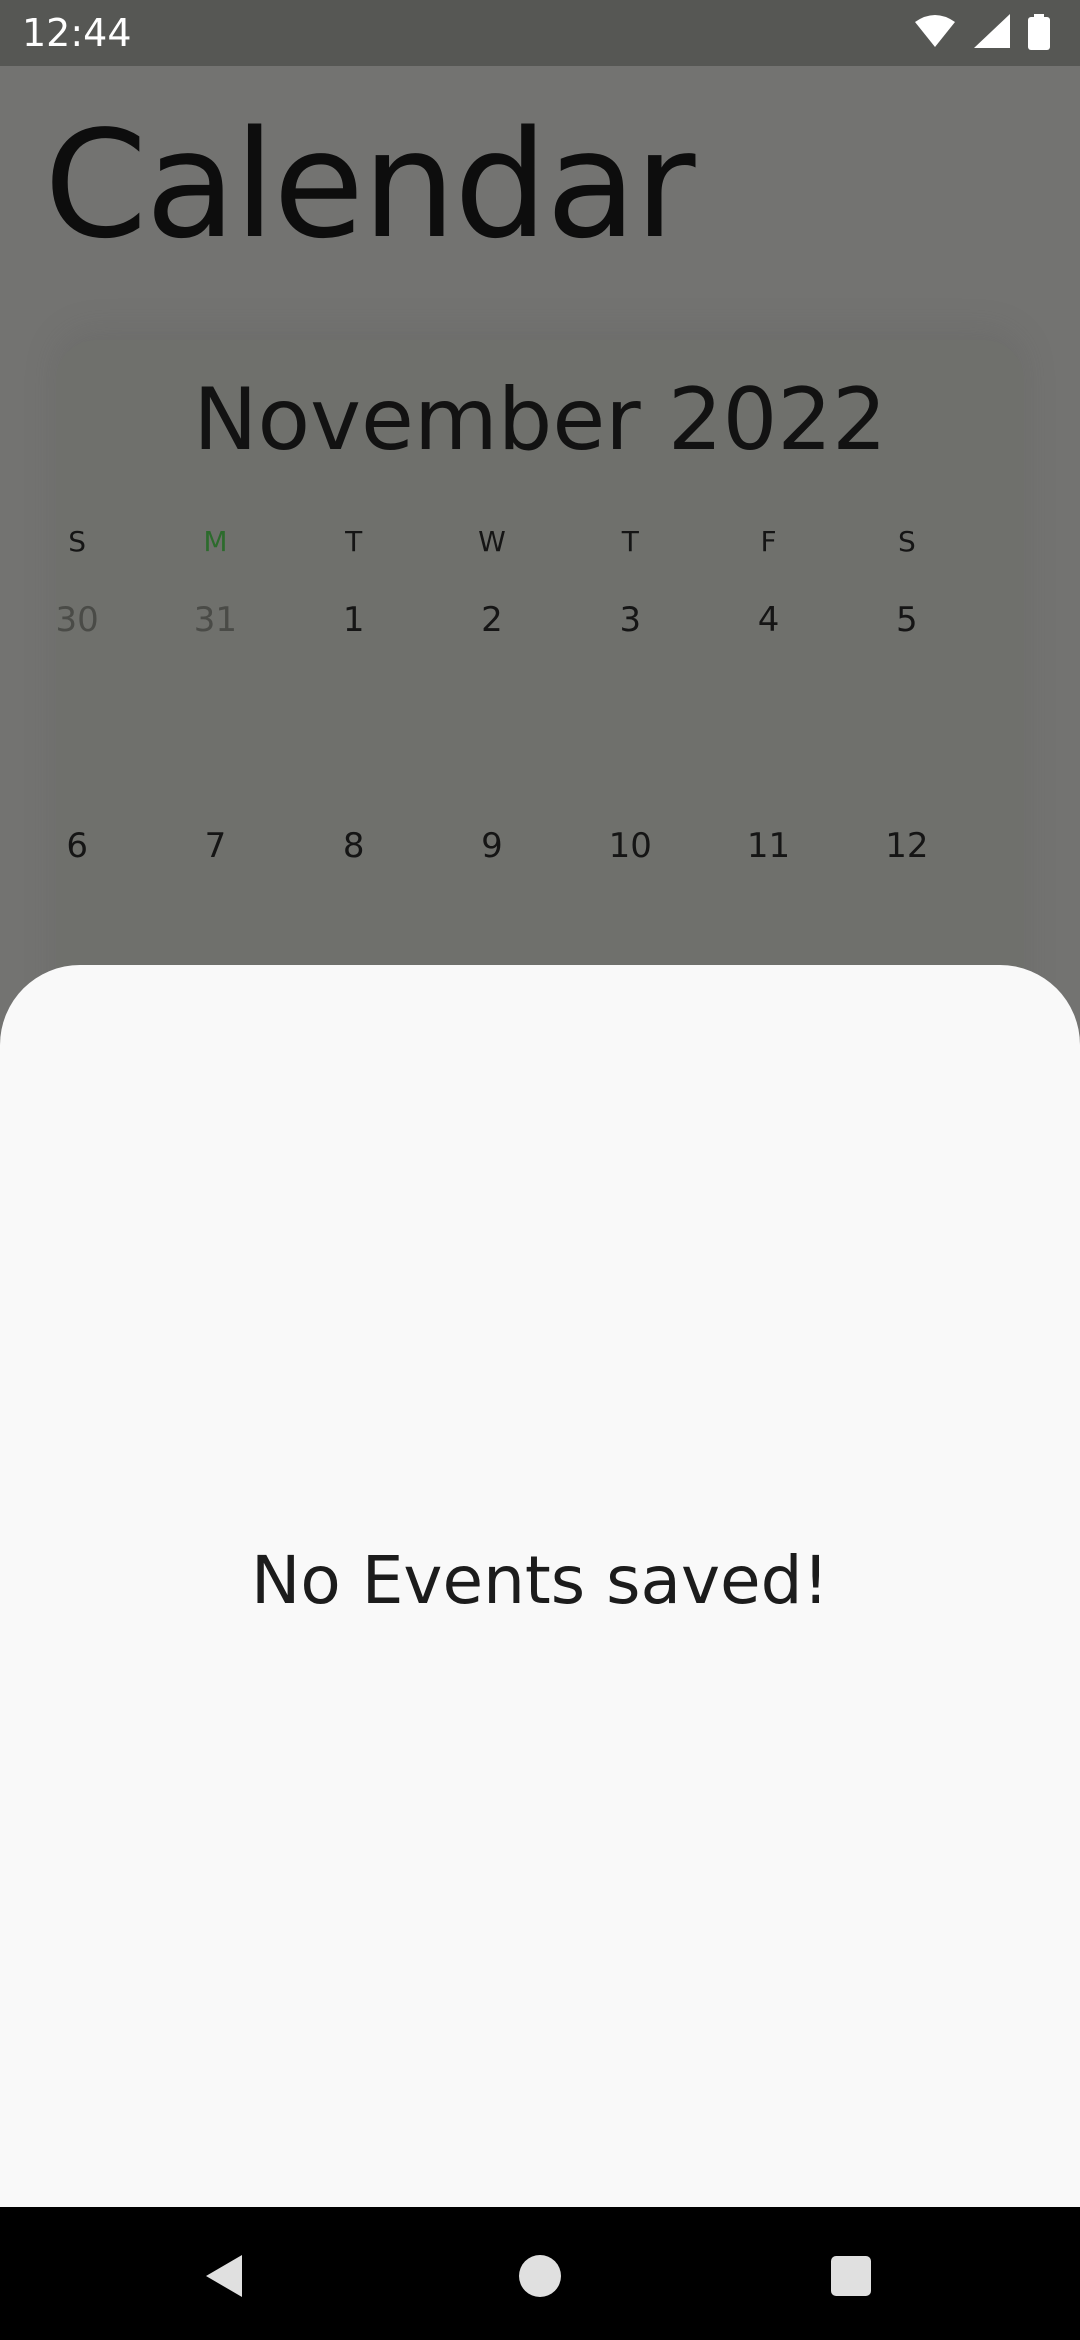 This screenshot has height=2340, width=1080. I want to click on weekday-label: F, so click(768, 541).